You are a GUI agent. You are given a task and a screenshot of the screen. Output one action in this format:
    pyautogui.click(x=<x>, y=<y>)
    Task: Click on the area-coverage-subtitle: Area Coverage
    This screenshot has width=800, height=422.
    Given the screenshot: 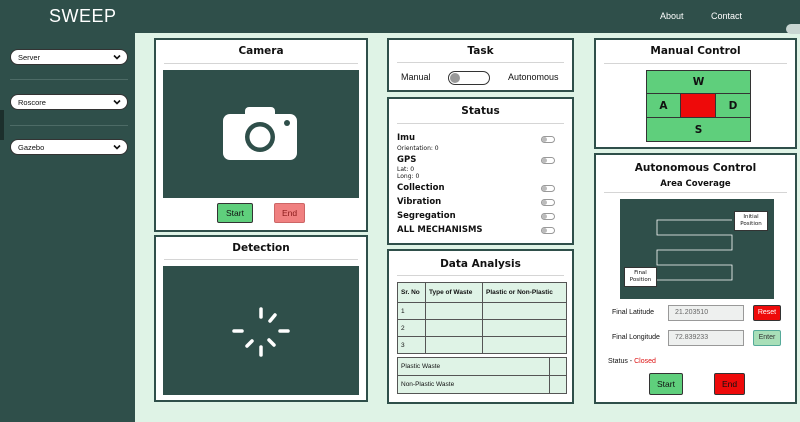 What is the action you would take?
    pyautogui.click(x=695, y=184)
    